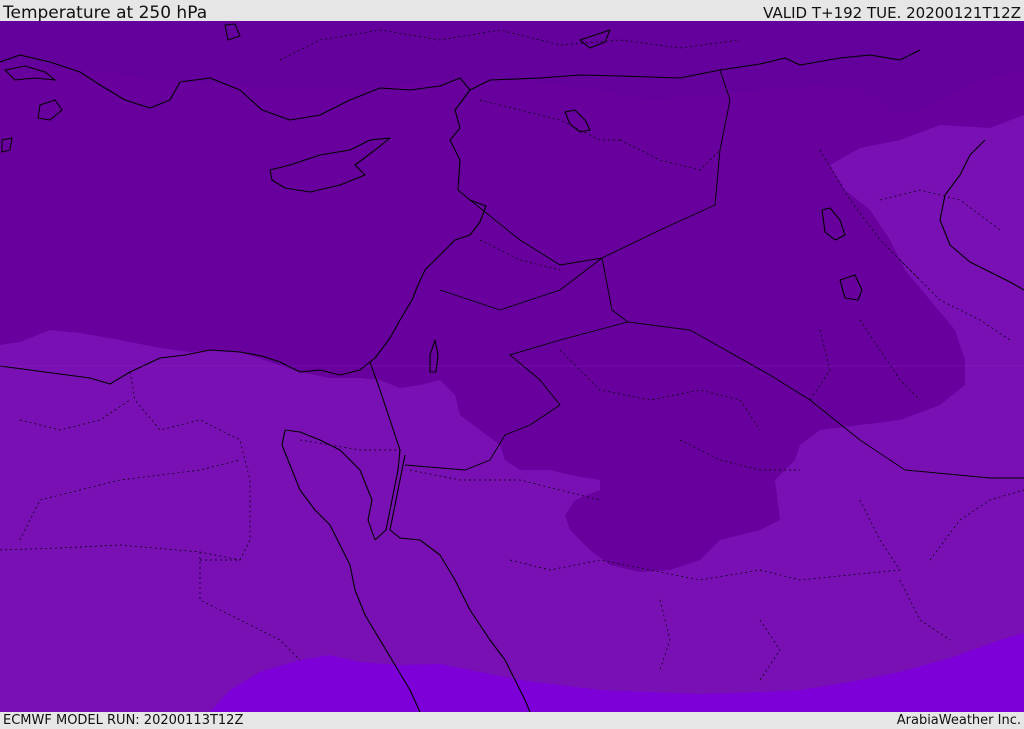  Describe the element at coordinates (958, 720) in the screenshot. I see `credit-label: ArabiaWeather Inc.` at that location.